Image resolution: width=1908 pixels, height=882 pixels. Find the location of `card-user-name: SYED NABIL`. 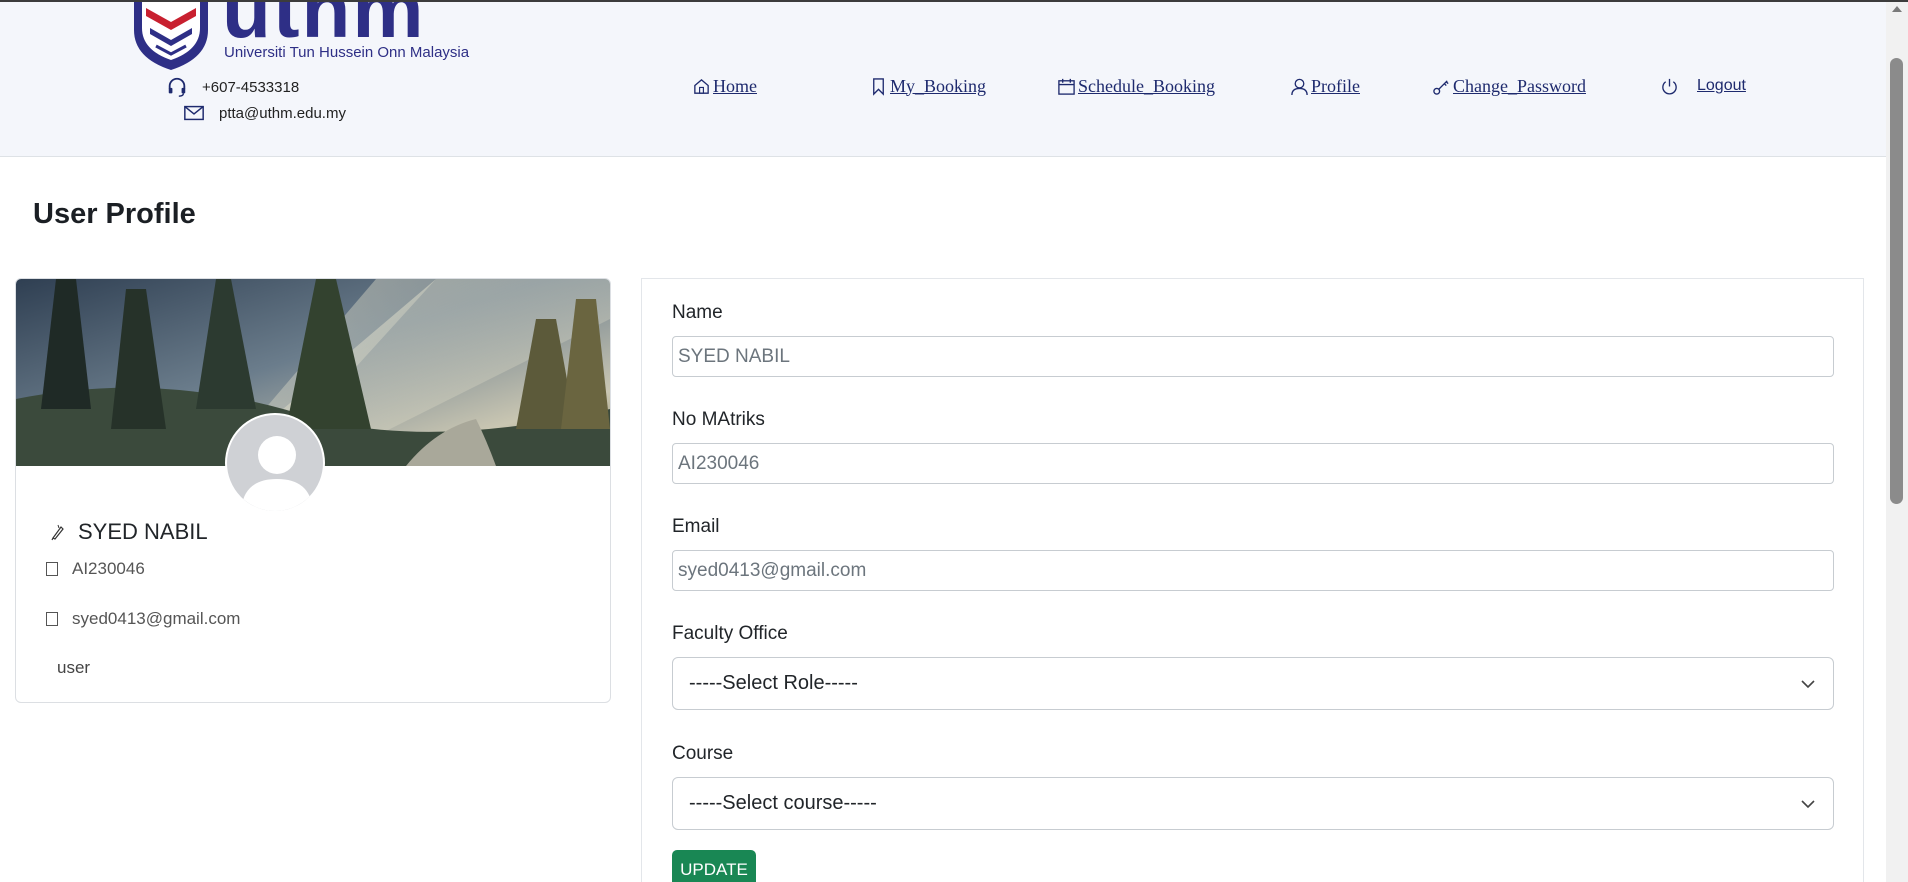

card-user-name: SYED NABIL is located at coordinates (129, 532).